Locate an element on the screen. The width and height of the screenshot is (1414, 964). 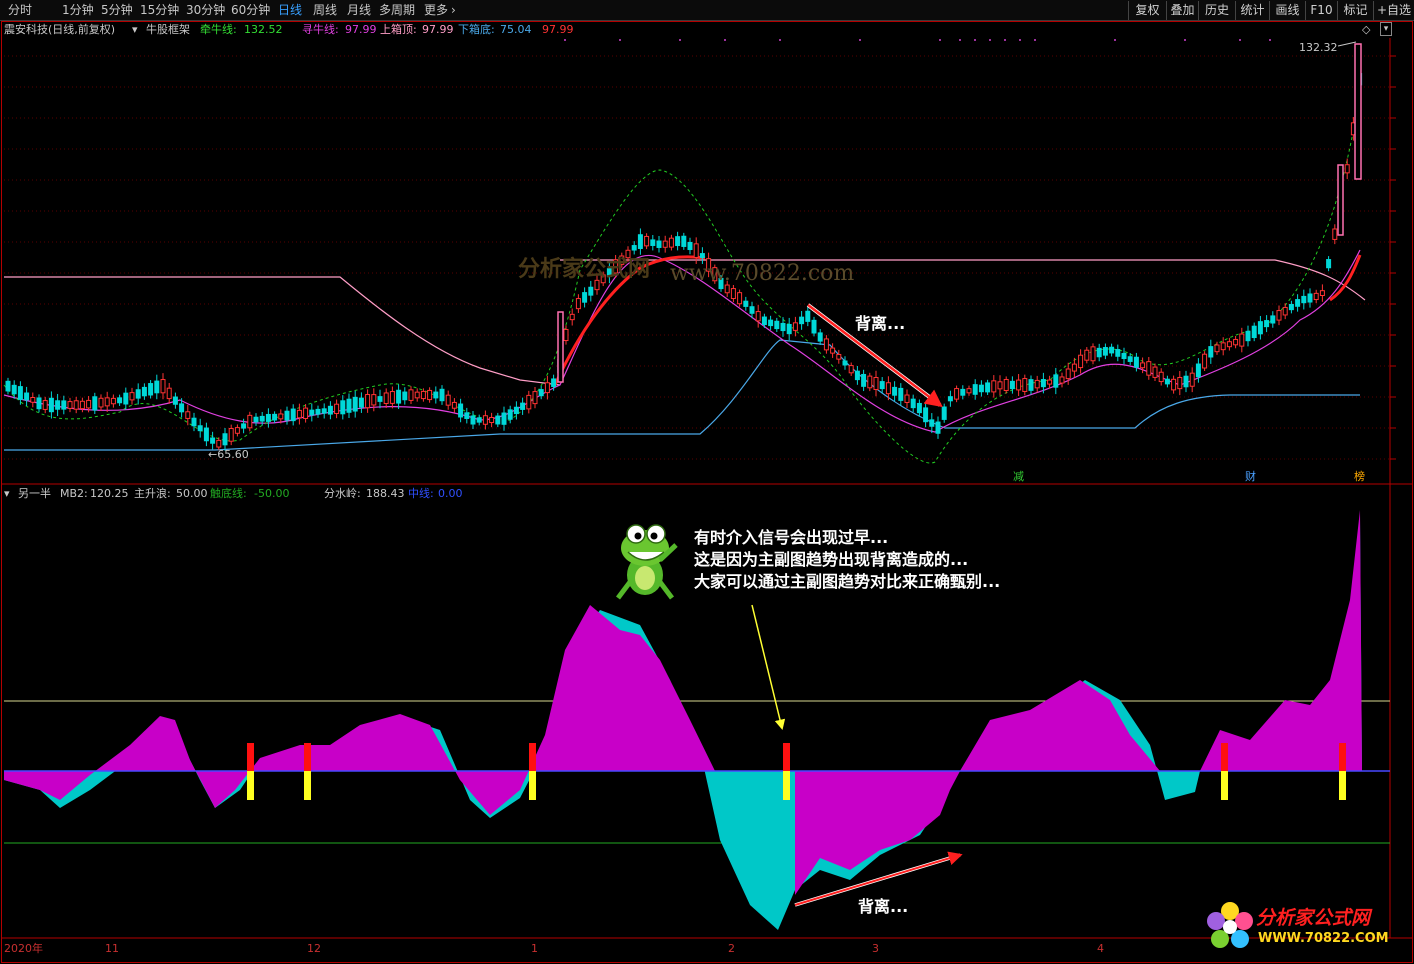
zhongxian-value: 0.00 is located at coordinates (450, 493).